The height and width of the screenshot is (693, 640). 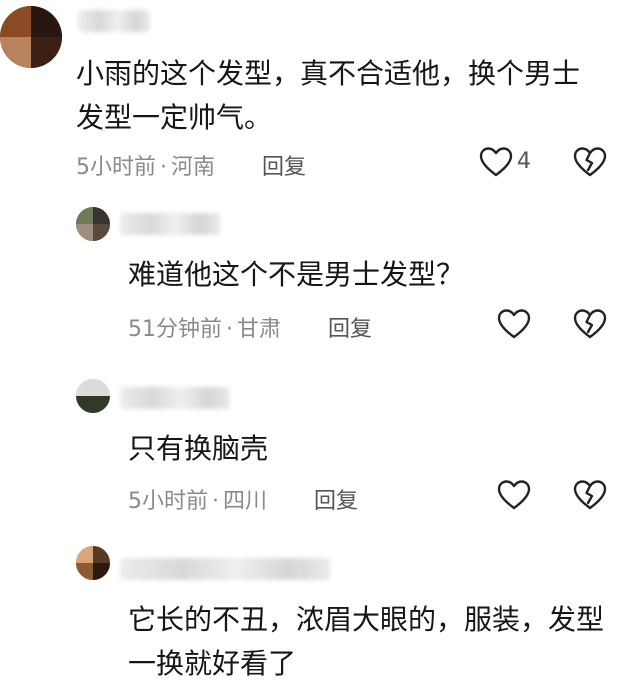 I want to click on comment-time: 51分钟前, so click(x=175, y=329).